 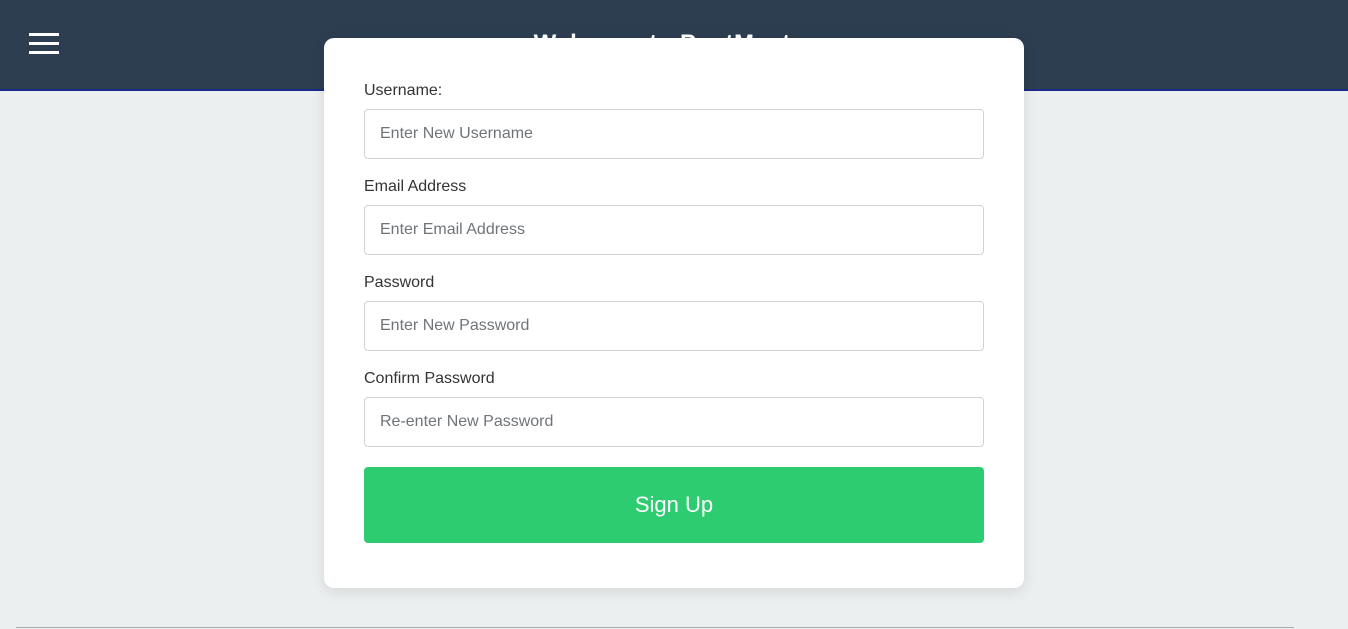 What do you see at coordinates (403, 90) in the screenshot?
I see `username-label: Username:` at bounding box center [403, 90].